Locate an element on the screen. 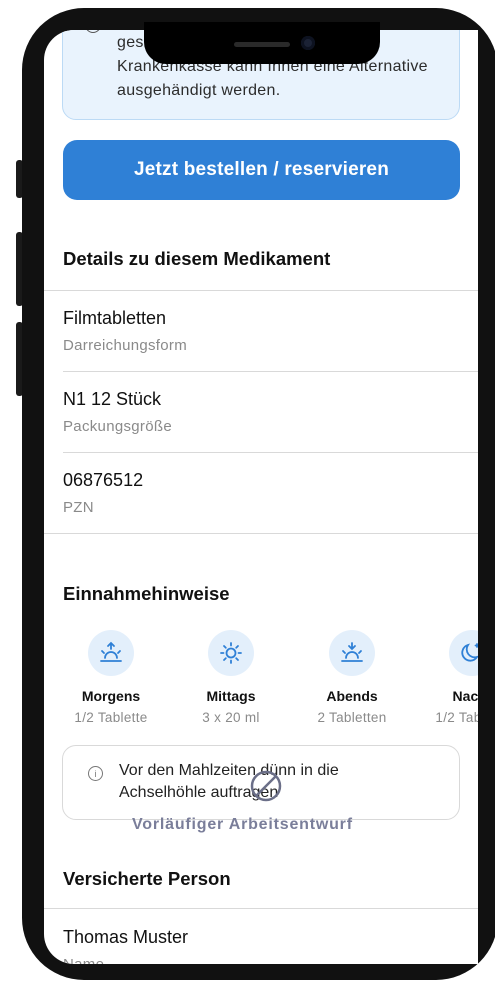 The width and height of the screenshot is (495, 984). moon-icon is located at coordinates (463, 653).